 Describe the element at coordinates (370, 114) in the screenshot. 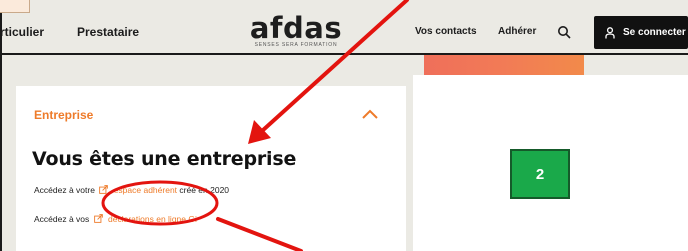

I see `chevron-up-icon` at that location.